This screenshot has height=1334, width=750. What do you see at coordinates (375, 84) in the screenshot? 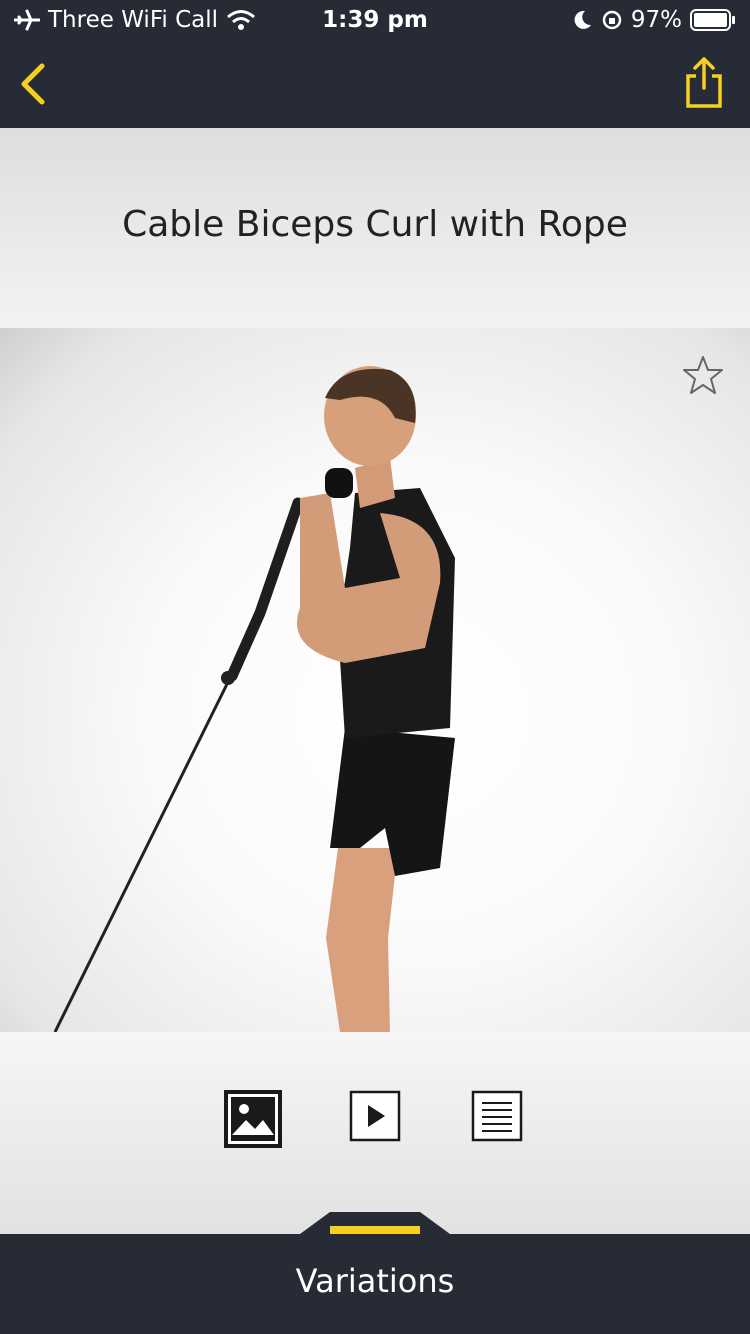
I see `navigation-bar` at bounding box center [375, 84].